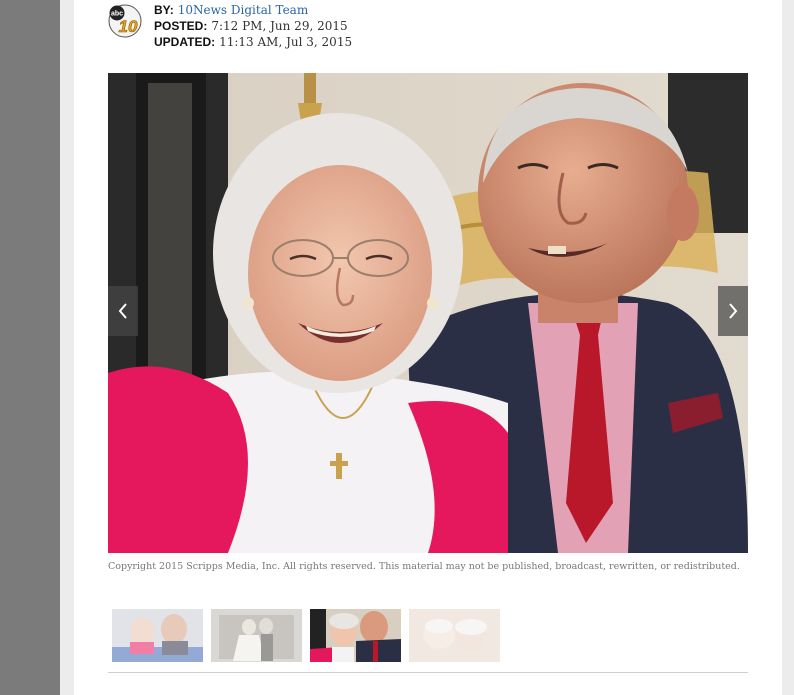  I want to click on updated-label: UPDATED:, so click(185, 42).